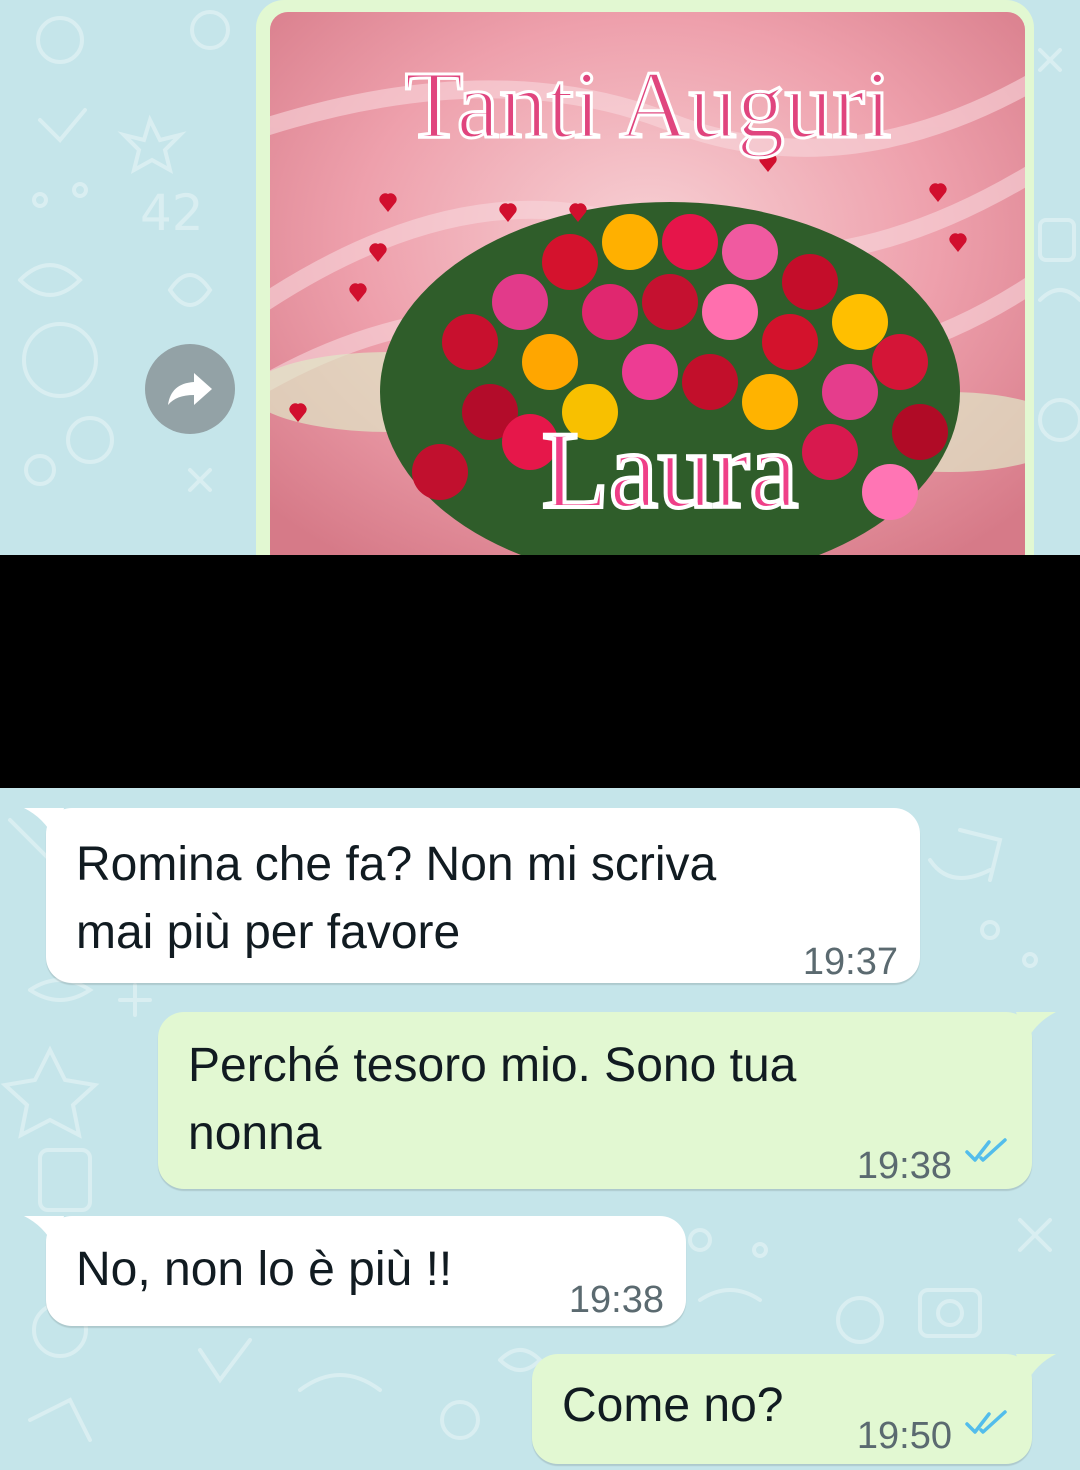 The width and height of the screenshot is (1080, 1470). I want to click on message-outgoing: Perché tesoro mio. Sono tua nonna 19:38, so click(595, 1100).